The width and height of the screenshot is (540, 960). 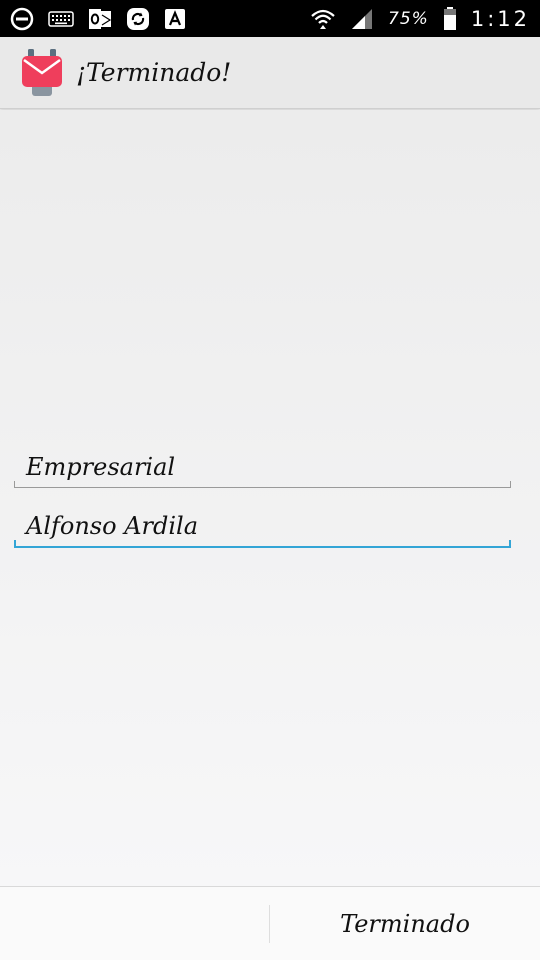 I want to click on button-divider, so click(x=269, y=924).